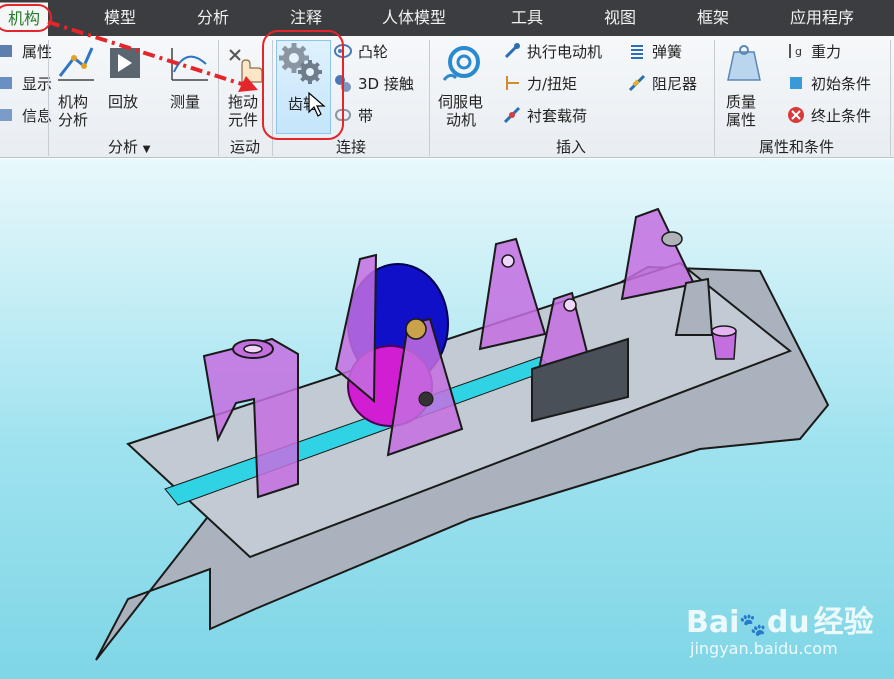 The width and height of the screenshot is (894, 679). What do you see at coordinates (796, 115) in the screenshot?
I see `stop-icon` at bounding box center [796, 115].